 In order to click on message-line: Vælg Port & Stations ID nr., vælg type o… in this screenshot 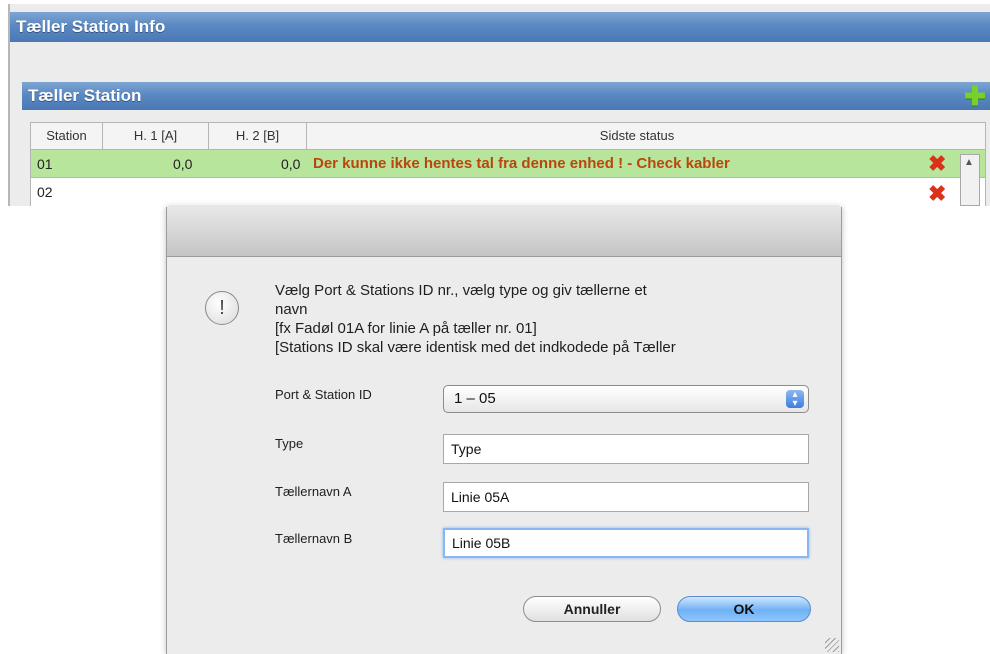, I will do `click(461, 290)`.